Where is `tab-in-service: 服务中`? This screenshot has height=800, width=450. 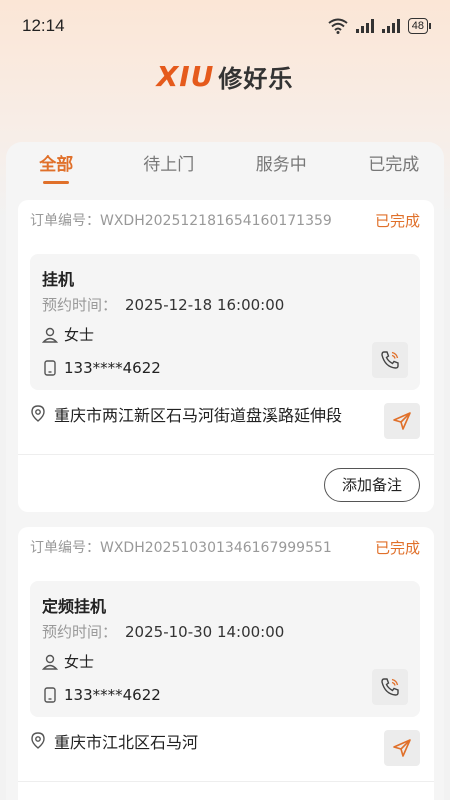 tab-in-service: 服务中 is located at coordinates (281, 167).